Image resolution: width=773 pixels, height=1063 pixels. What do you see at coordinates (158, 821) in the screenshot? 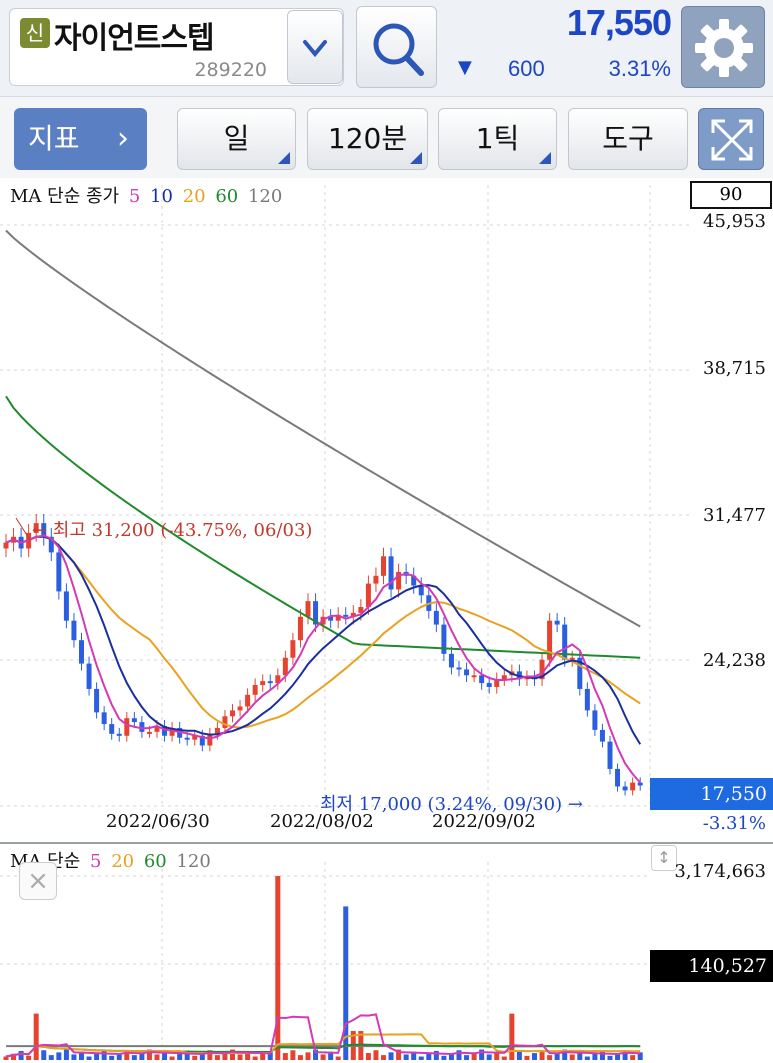
I see `date-axis-label: 2022/06/30` at bounding box center [158, 821].